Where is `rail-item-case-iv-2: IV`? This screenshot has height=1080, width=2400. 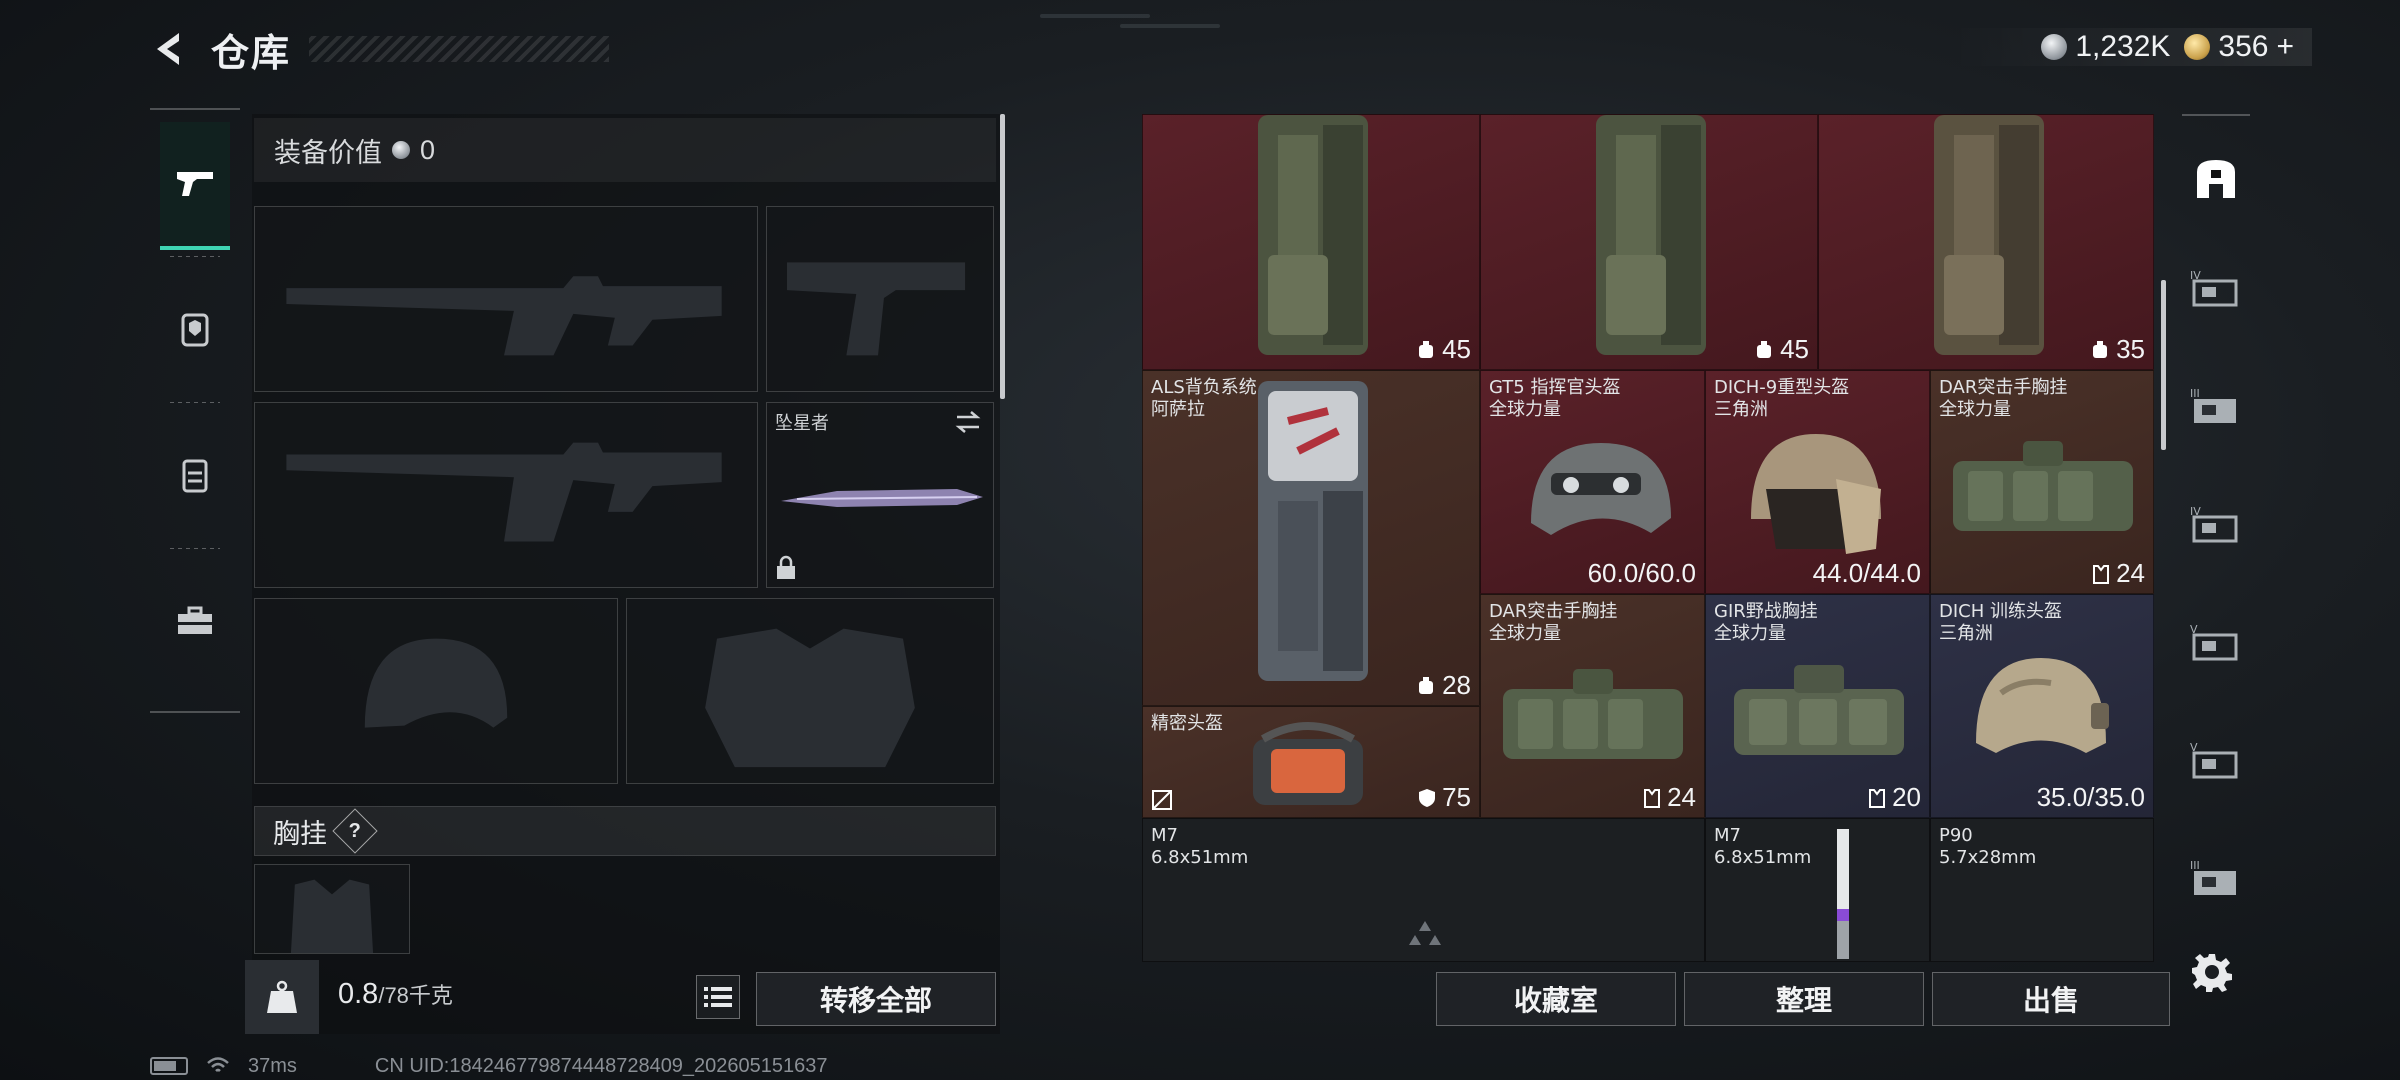 rail-item-case-iv-2: IV is located at coordinates (2216, 525).